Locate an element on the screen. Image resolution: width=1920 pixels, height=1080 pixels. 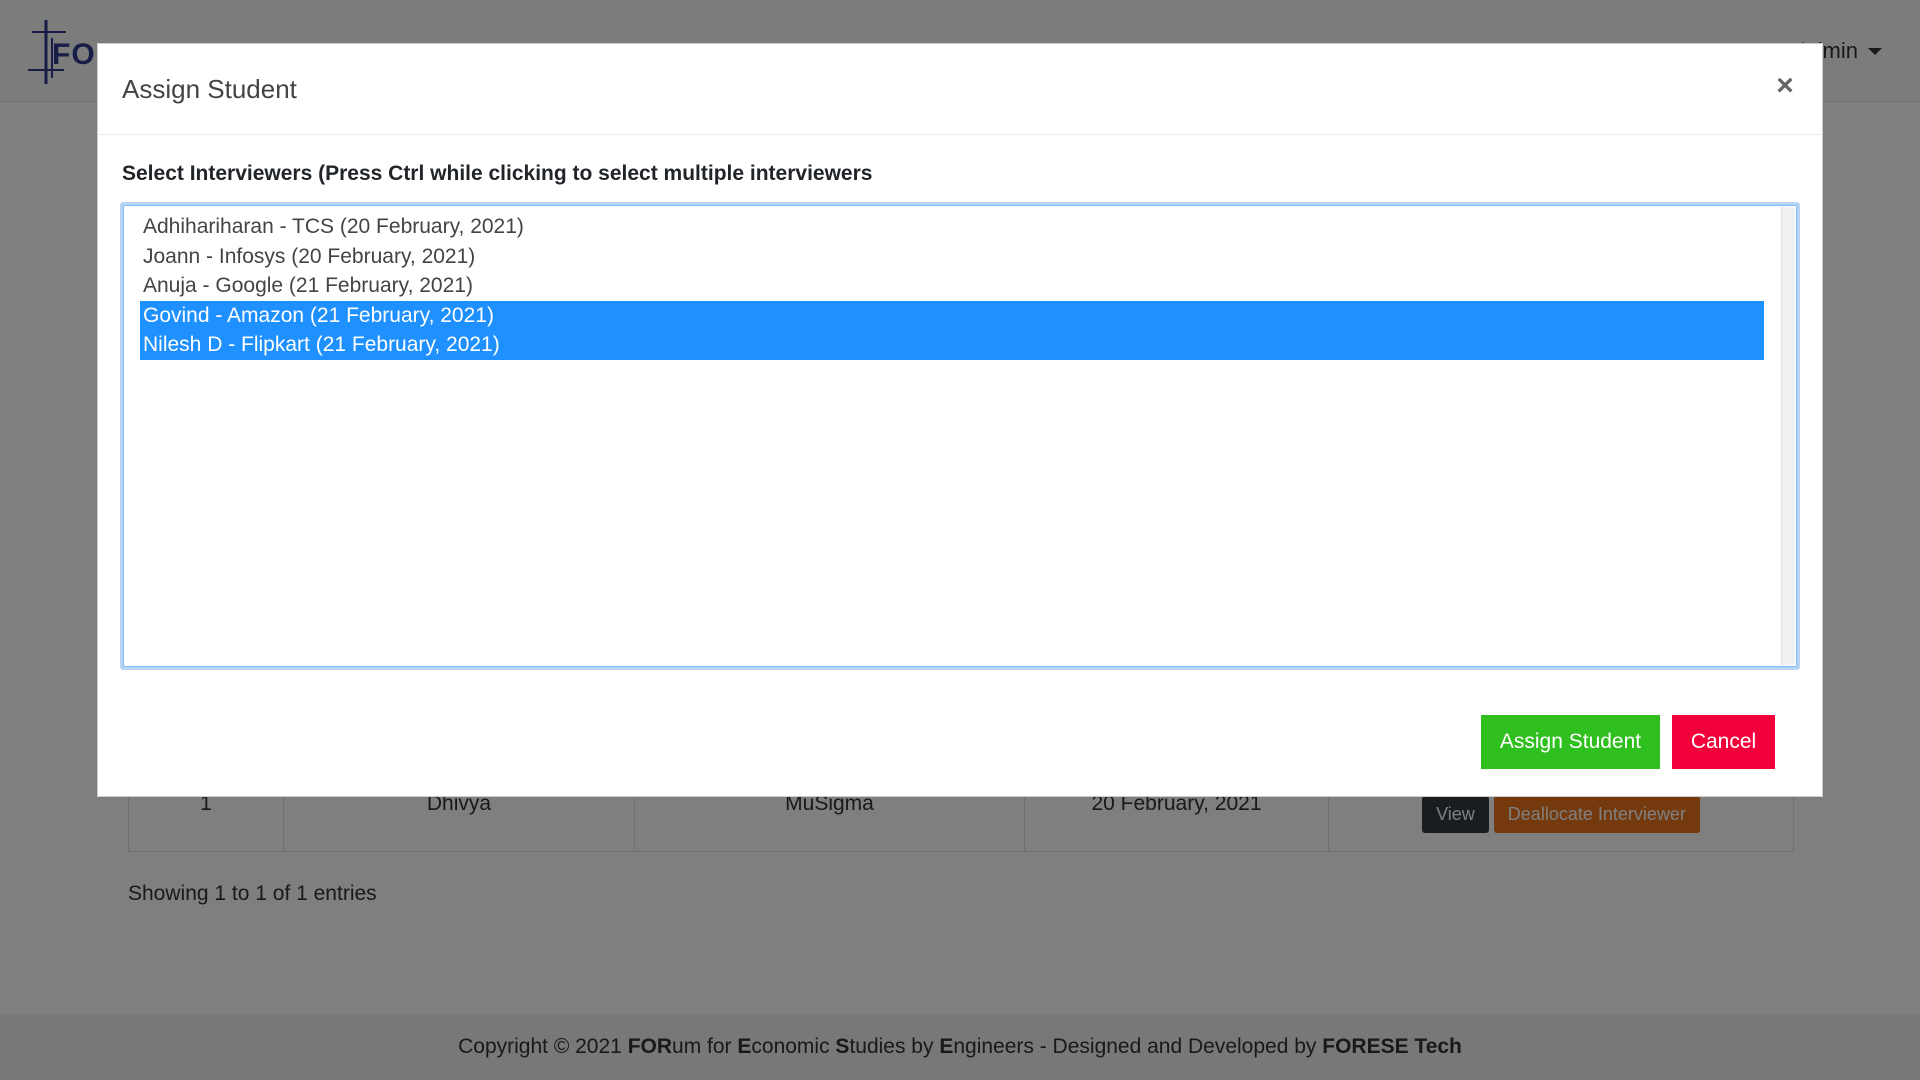
close-icon: × is located at coordinates (1785, 86).